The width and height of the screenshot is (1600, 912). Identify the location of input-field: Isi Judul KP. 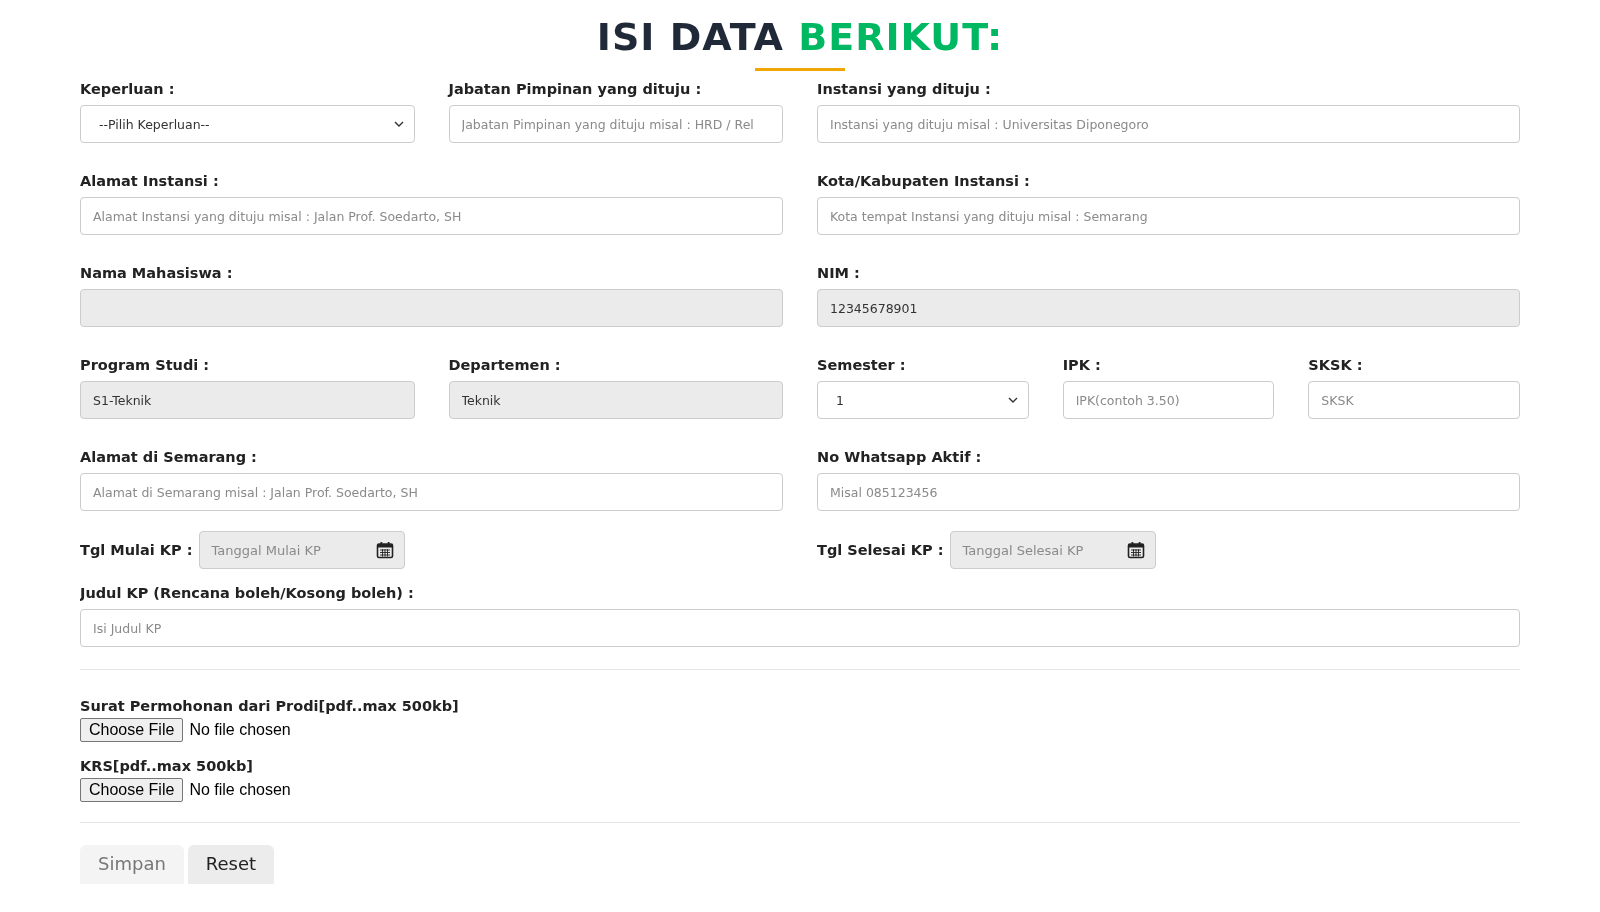
(800, 628).